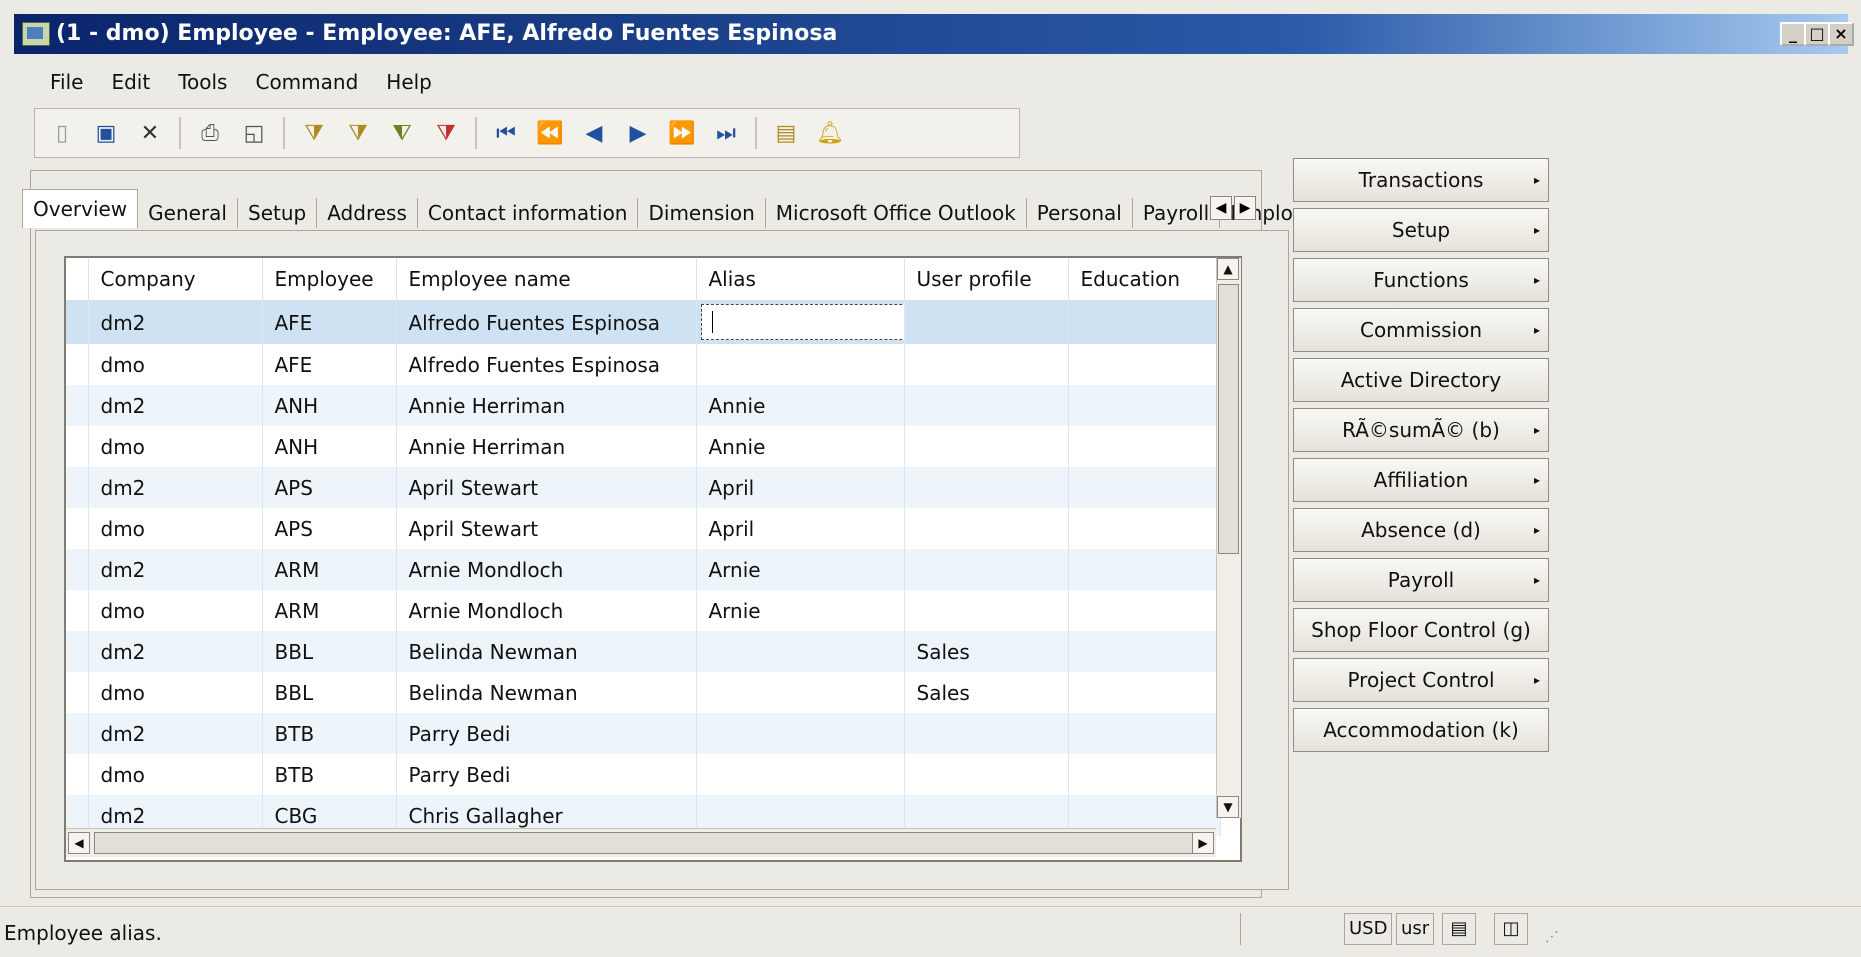 The image size is (1861, 957). Describe the element at coordinates (329, 322) in the screenshot. I see `cell-employee: AFE` at that location.